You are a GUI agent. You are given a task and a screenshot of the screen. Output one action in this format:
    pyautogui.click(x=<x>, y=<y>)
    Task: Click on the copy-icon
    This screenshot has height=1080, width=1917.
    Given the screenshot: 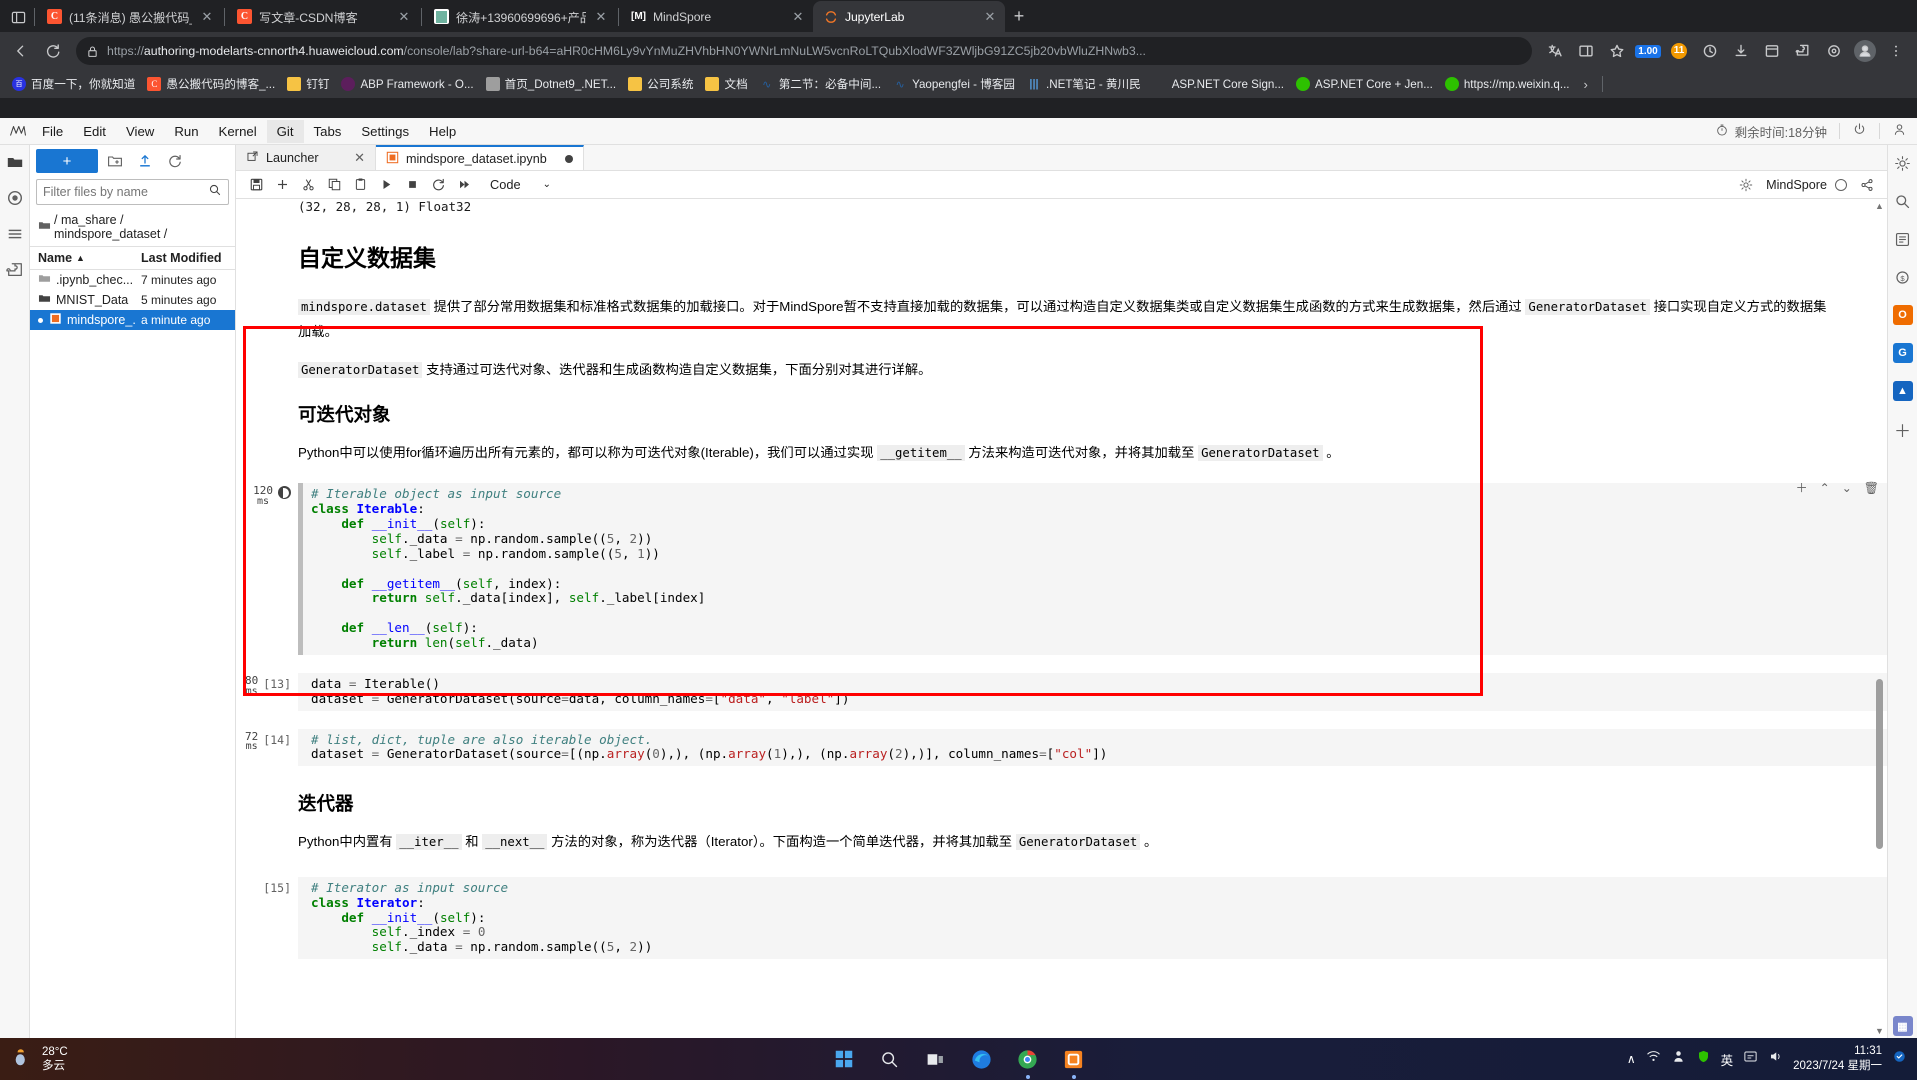 What is the action you would take?
    pyautogui.click(x=334, y=185)
    